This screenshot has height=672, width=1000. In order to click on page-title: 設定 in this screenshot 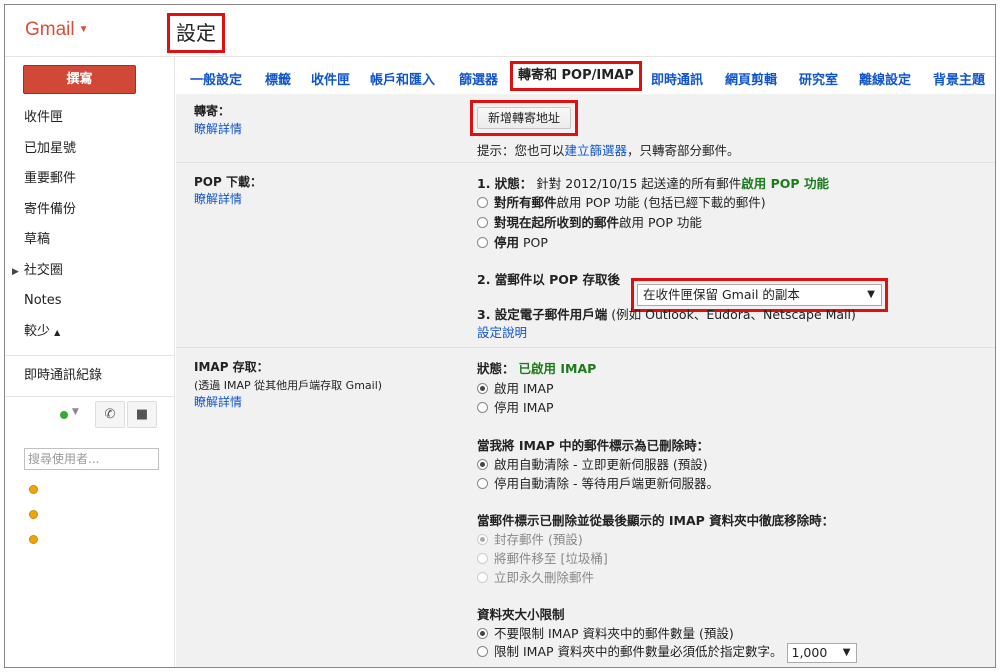, I will do `click(196, 33)`.